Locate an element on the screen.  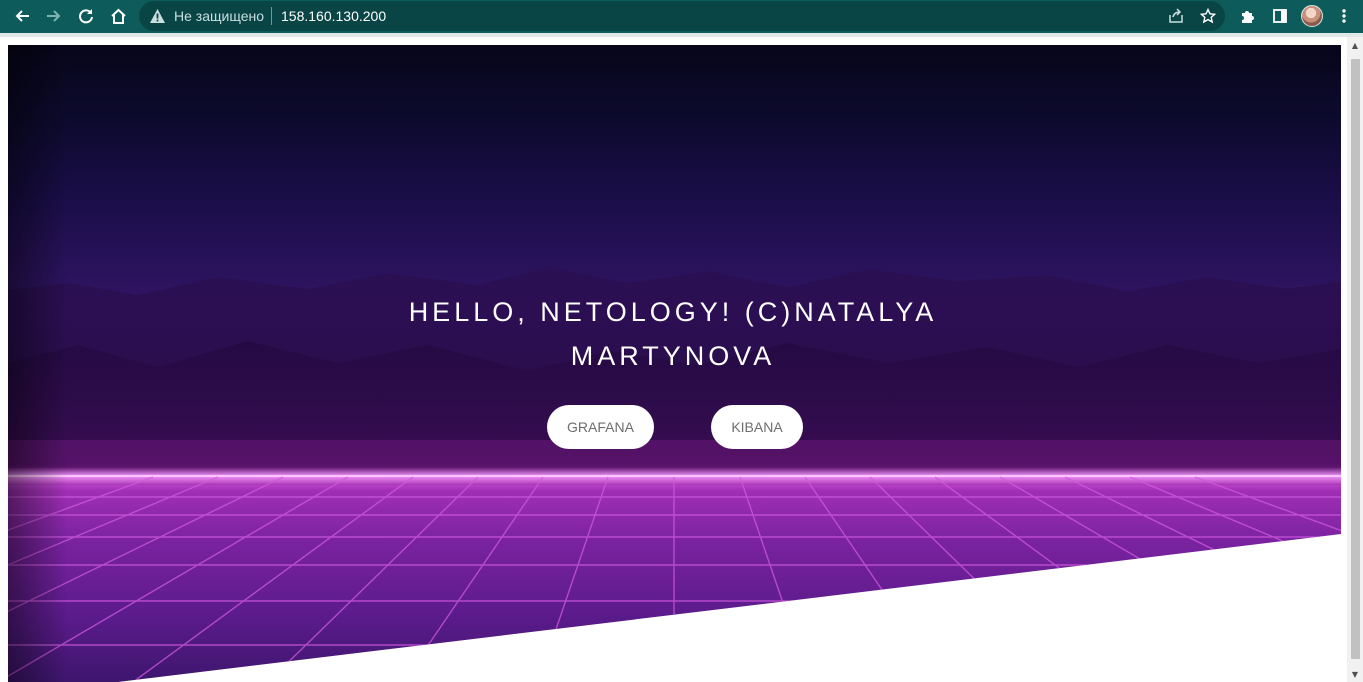
kibana-button: KIBANA is located at coordinates (757, 427).